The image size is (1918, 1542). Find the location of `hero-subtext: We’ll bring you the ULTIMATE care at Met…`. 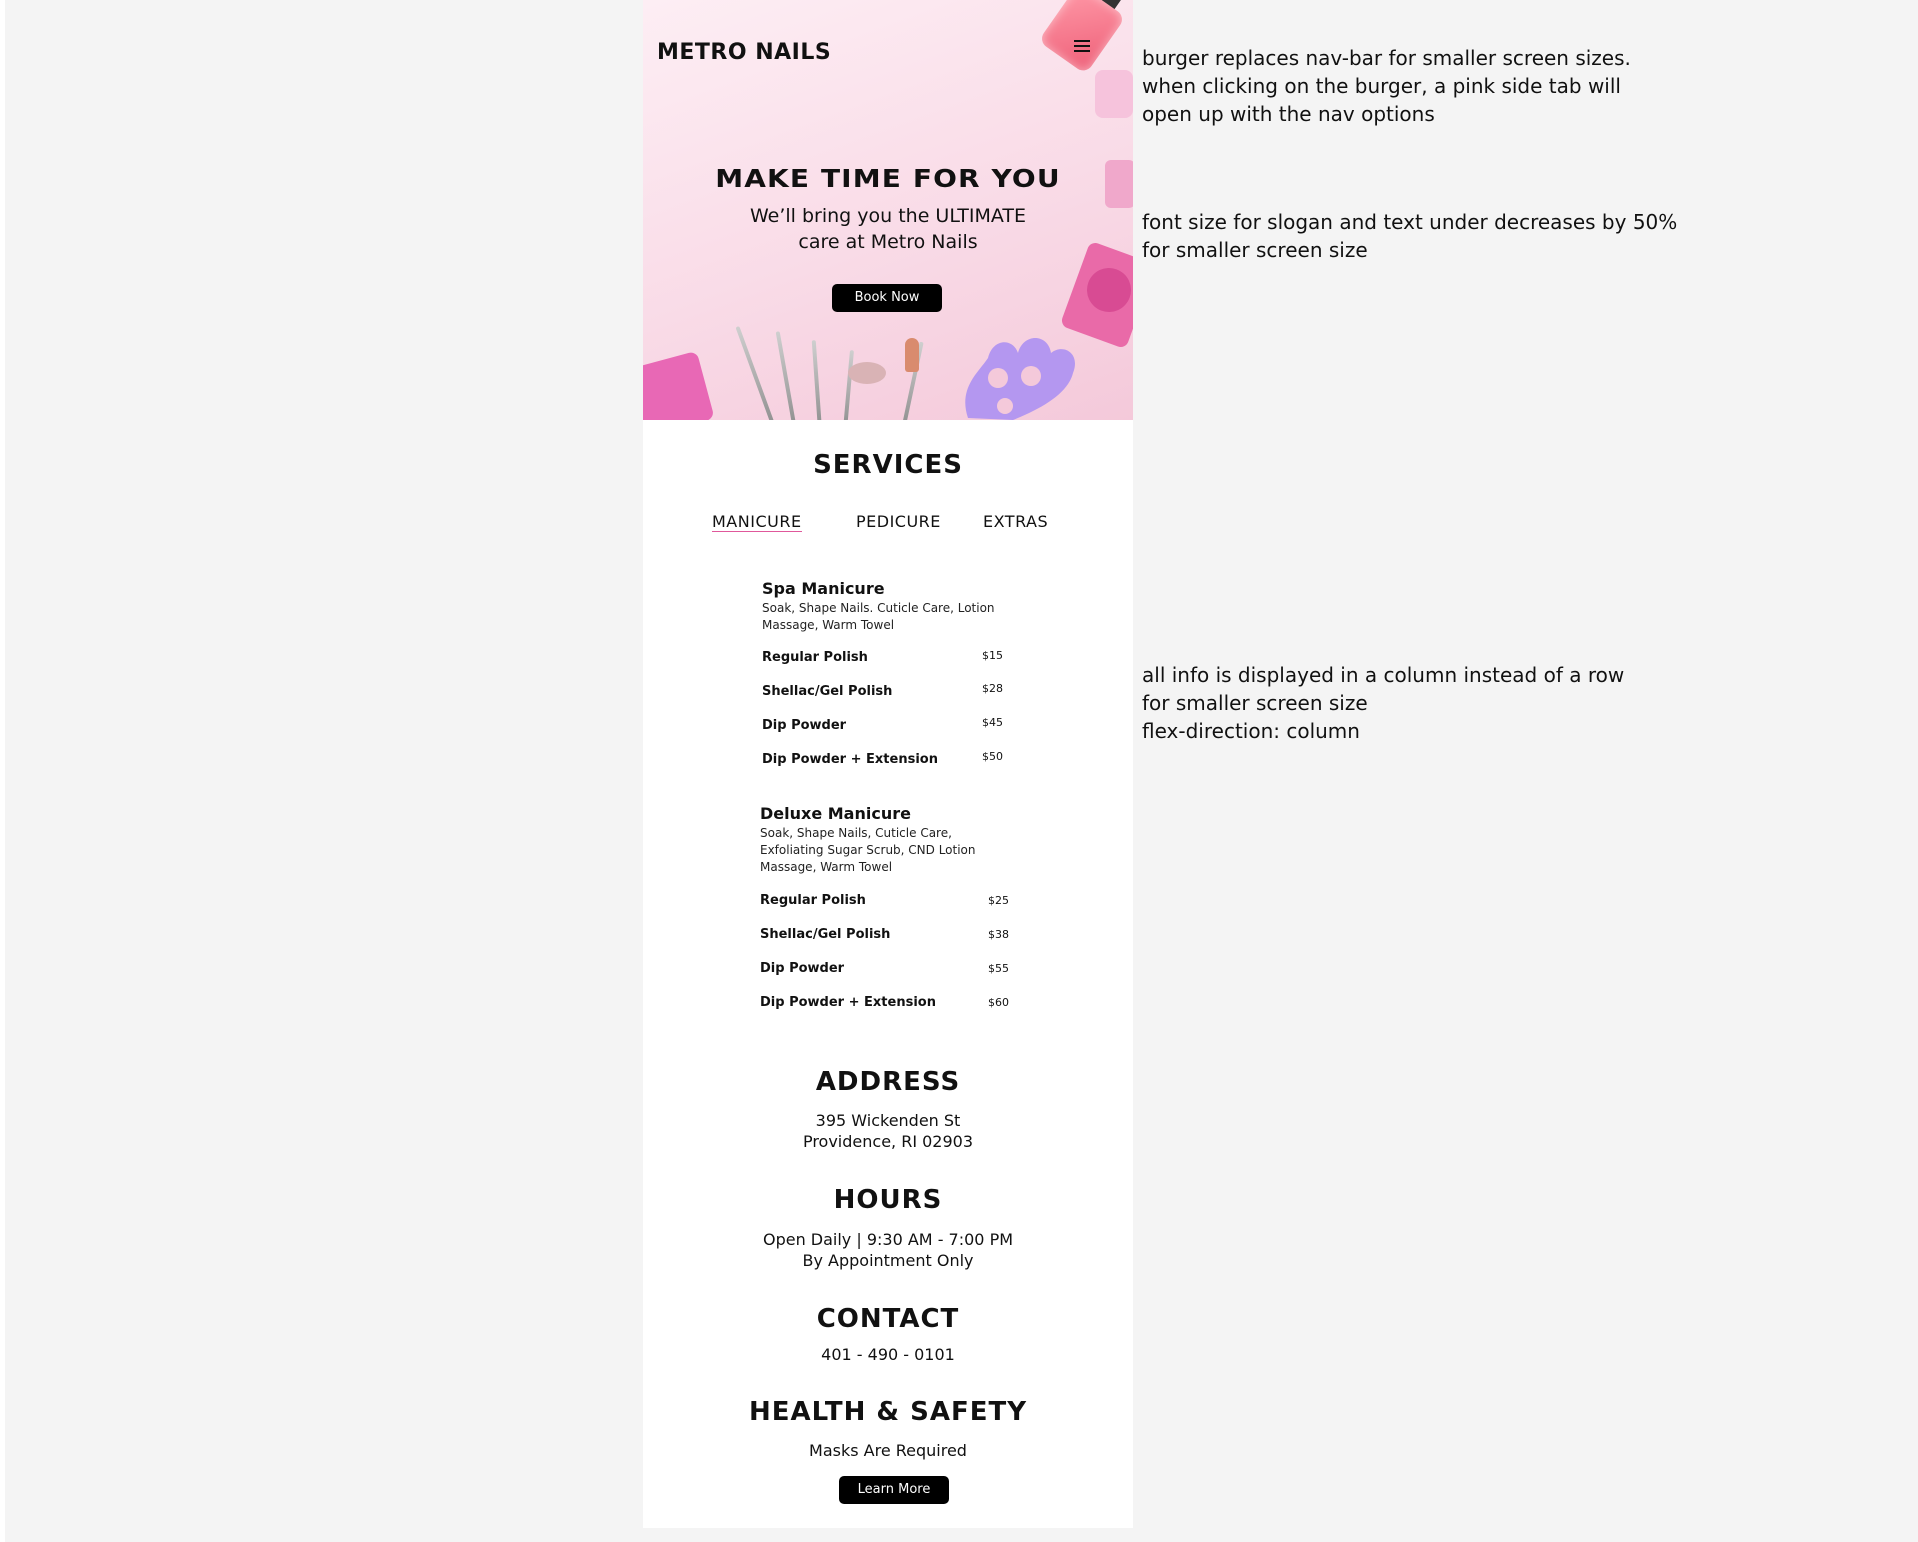

hero-subtext: We’ll bring you the ULTIMATE care at Met… is located at coordinates (888, 229).